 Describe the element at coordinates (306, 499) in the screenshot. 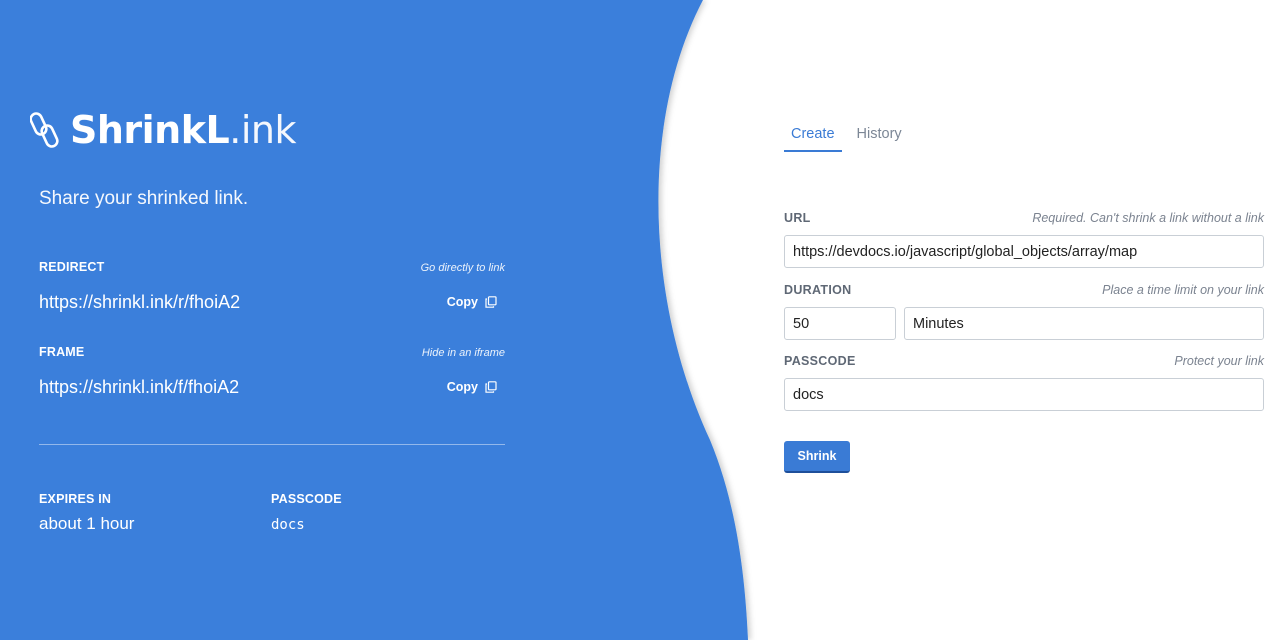

I see `passcode-info-label: PASSCODE` at that location.